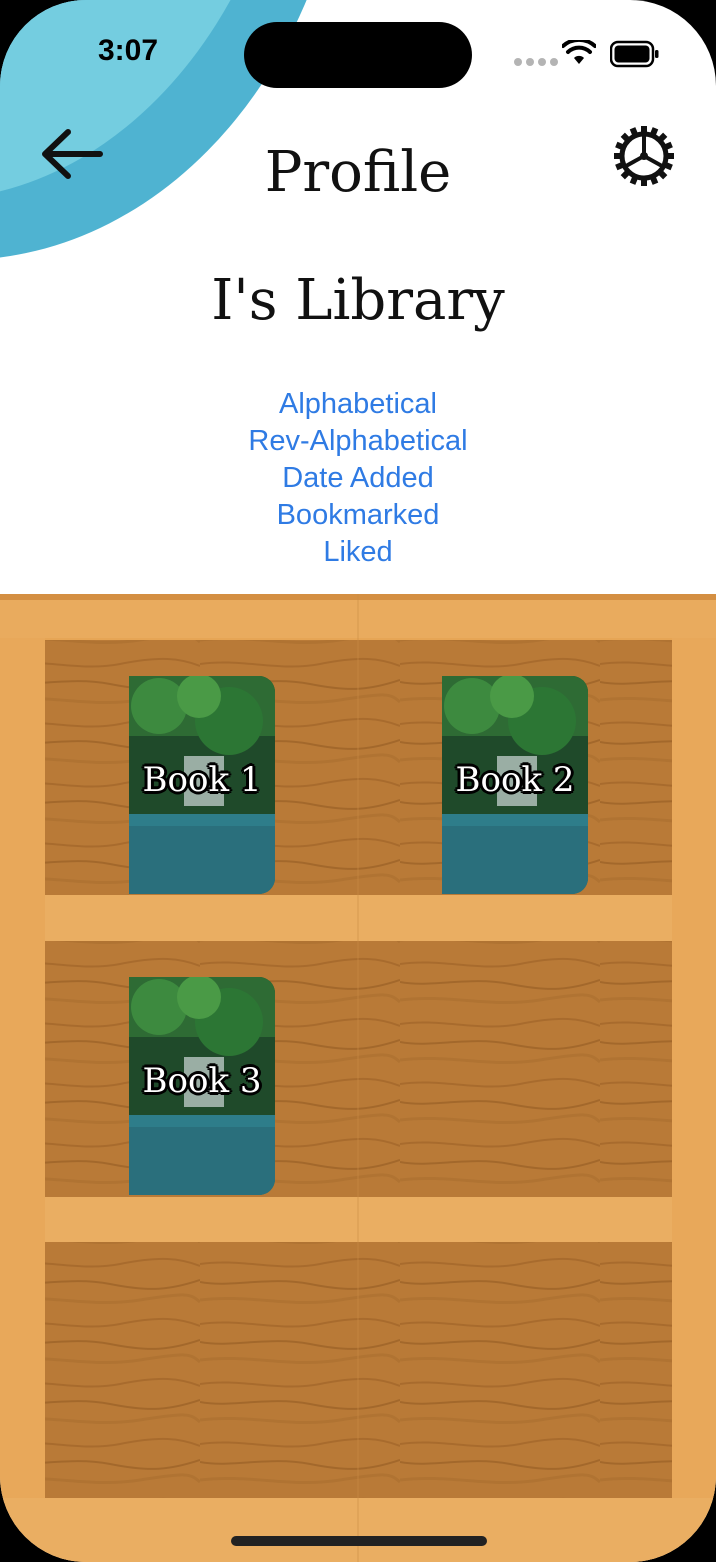 The image size is (716, 1562). What do you see at coordinates (202, 780) in the screenshot?
I see `book-title: Book 1` at bounding box center [202, 780].